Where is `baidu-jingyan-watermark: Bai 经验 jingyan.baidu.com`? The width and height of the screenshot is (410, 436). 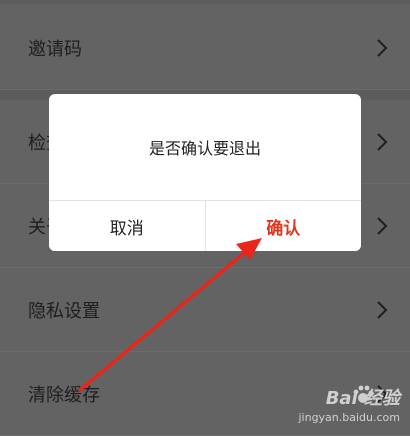 baidu-jingyan-watermark: Bai 经验 jingyan.baidu.com is located at coordinates (340, 404).